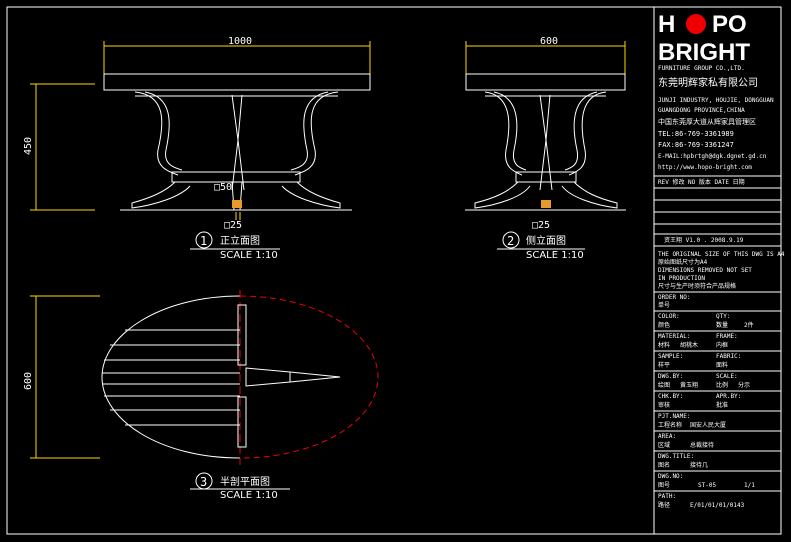 This screenshot has width=791, height=542. Describe the element at coordinates (203, 482) in the screenshot. I see `view3-number: 3` at that location.